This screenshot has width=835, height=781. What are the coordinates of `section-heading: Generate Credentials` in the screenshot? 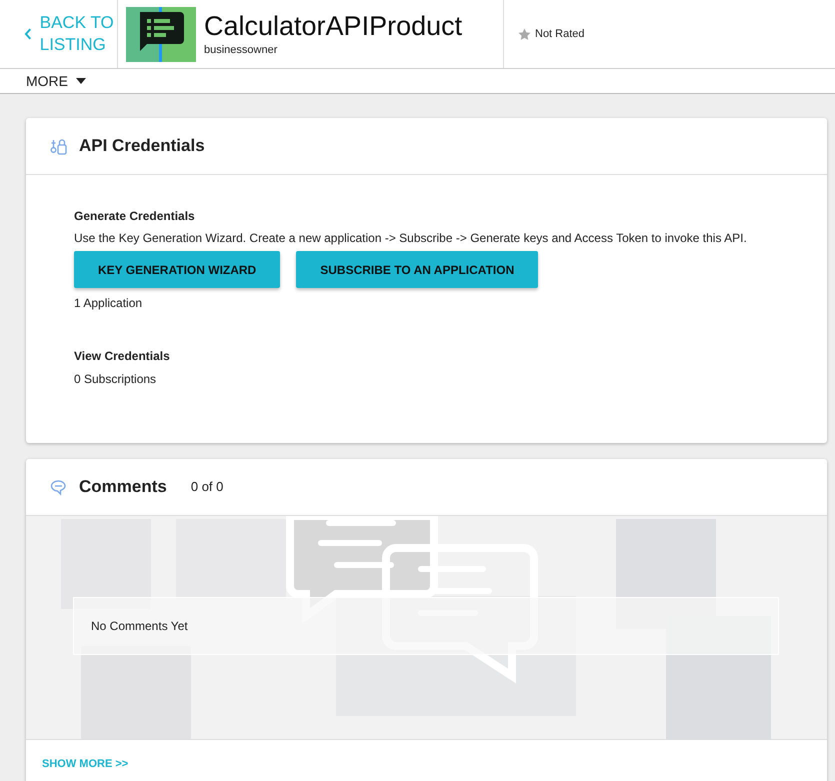 It's located at (135, 216).